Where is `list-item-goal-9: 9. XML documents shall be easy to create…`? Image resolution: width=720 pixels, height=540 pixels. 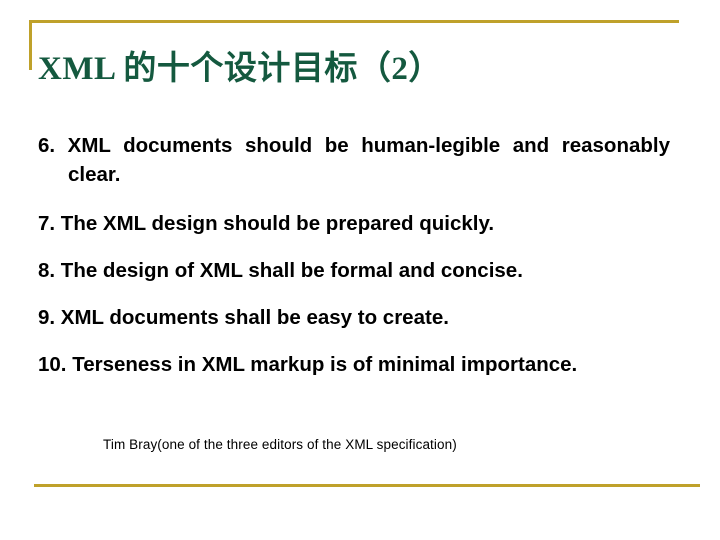 list-item-goal-9: 9. XML documents shall be easy to create… is located at coordinates (243, 317).